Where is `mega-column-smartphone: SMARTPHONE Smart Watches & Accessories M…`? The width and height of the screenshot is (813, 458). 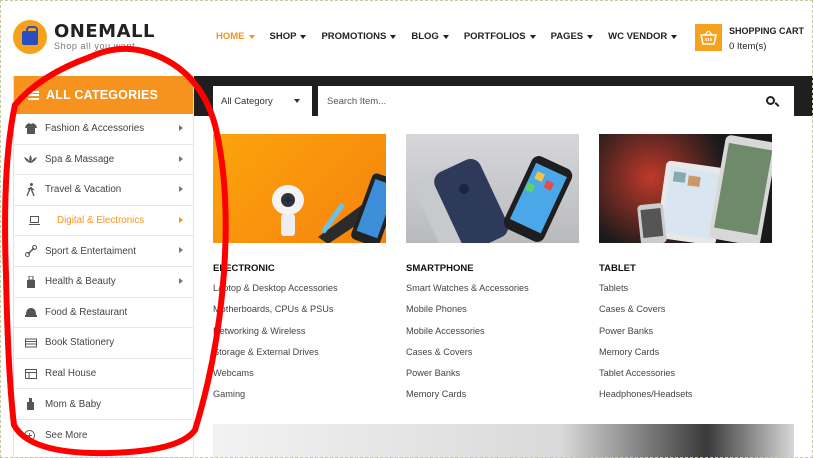
mega-column-smartphone: SMARTPHONE Smart Watches & Accessories M… is located at coordinates (492, 271).